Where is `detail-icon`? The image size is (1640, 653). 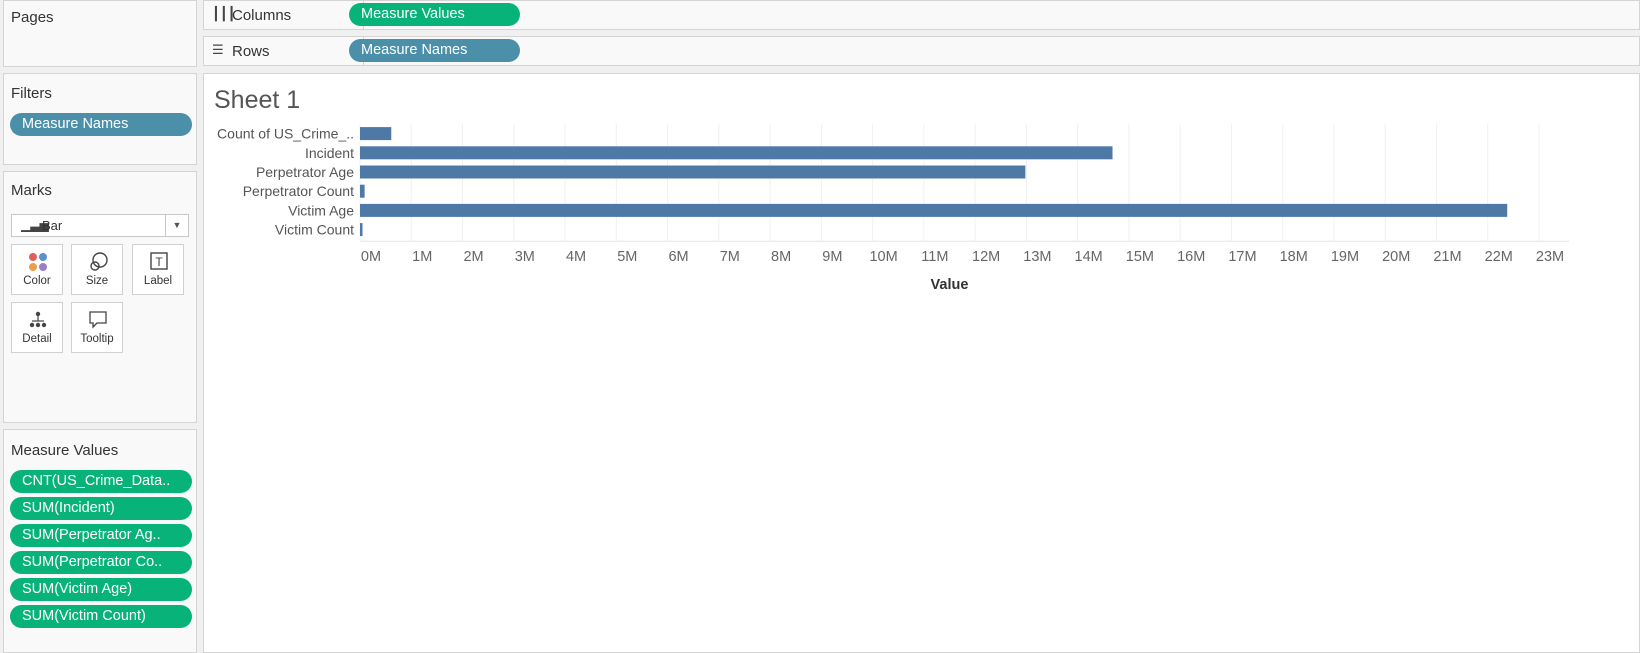
detail-icon is located at coordinates (38, 319).